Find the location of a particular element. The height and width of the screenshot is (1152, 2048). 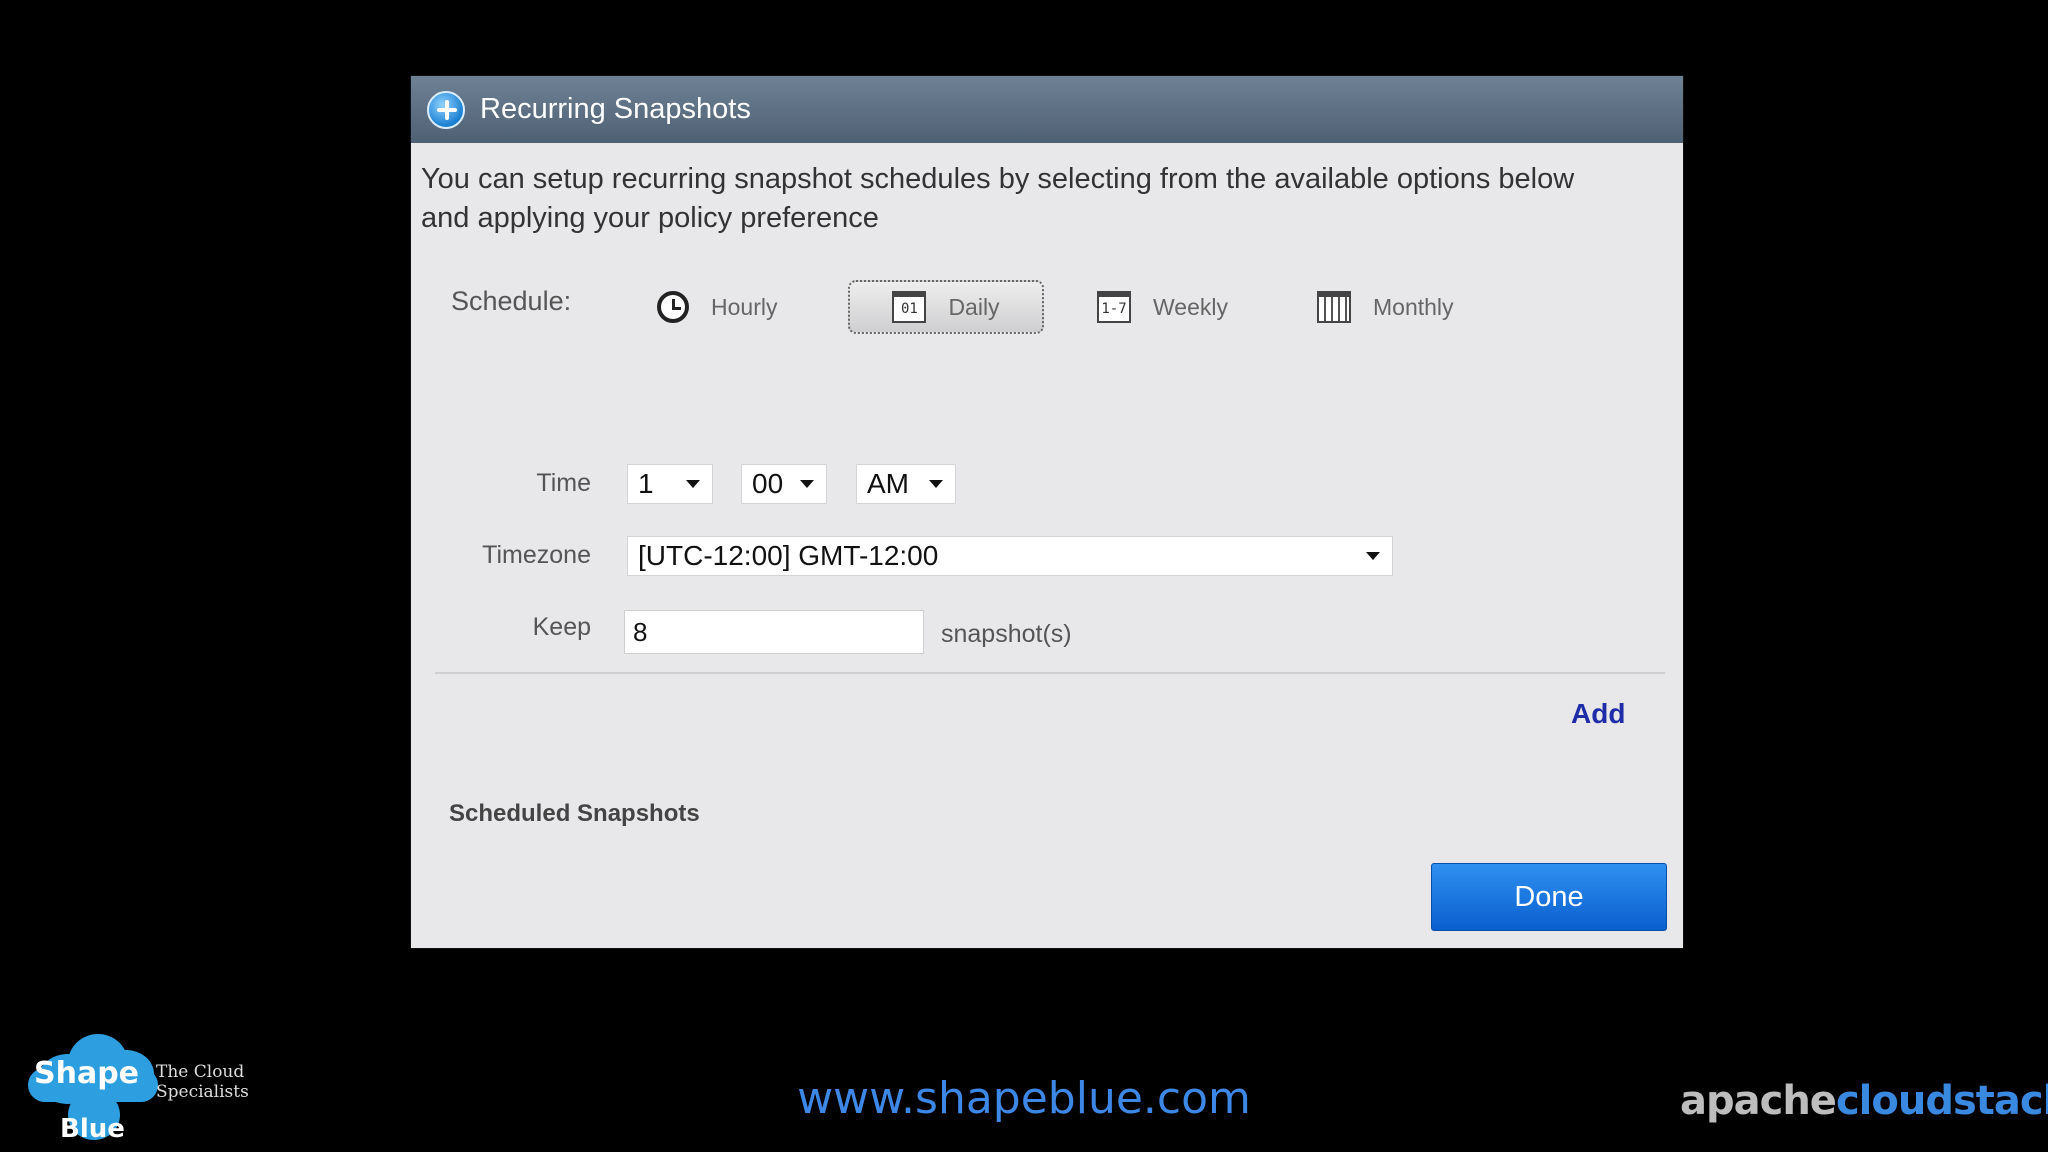

minute-select: 00 is located at coordinates (784, 484).